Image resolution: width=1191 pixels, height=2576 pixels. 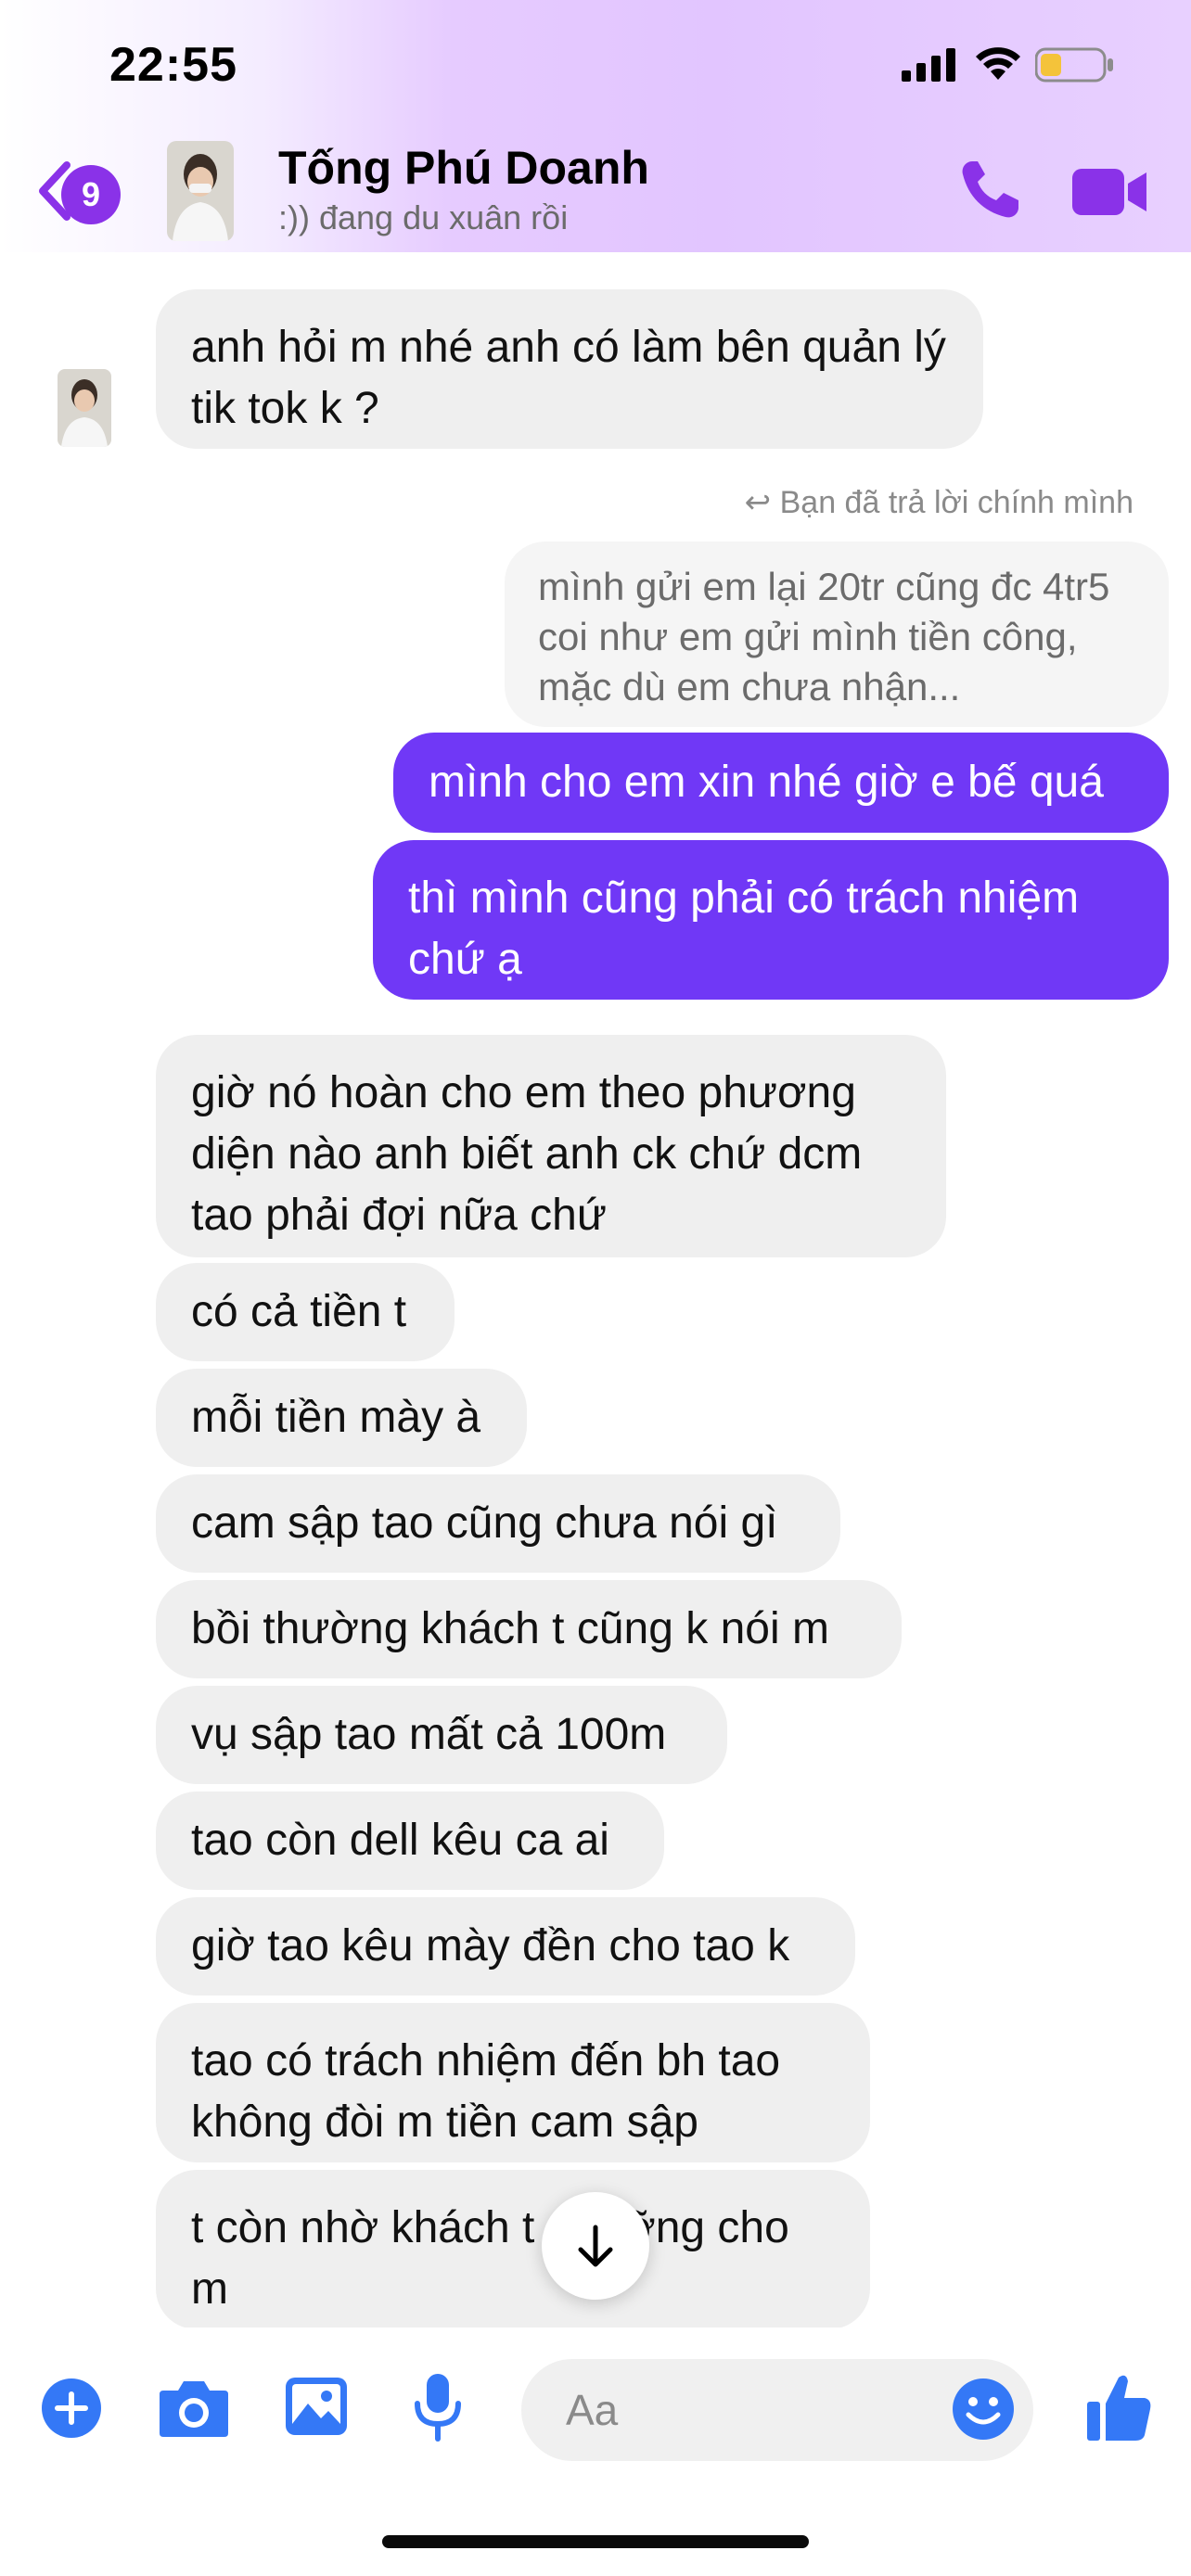 I want to click on incoming-message: bồi thường khách t cũng k nói m, so click(x=529, y=1629).